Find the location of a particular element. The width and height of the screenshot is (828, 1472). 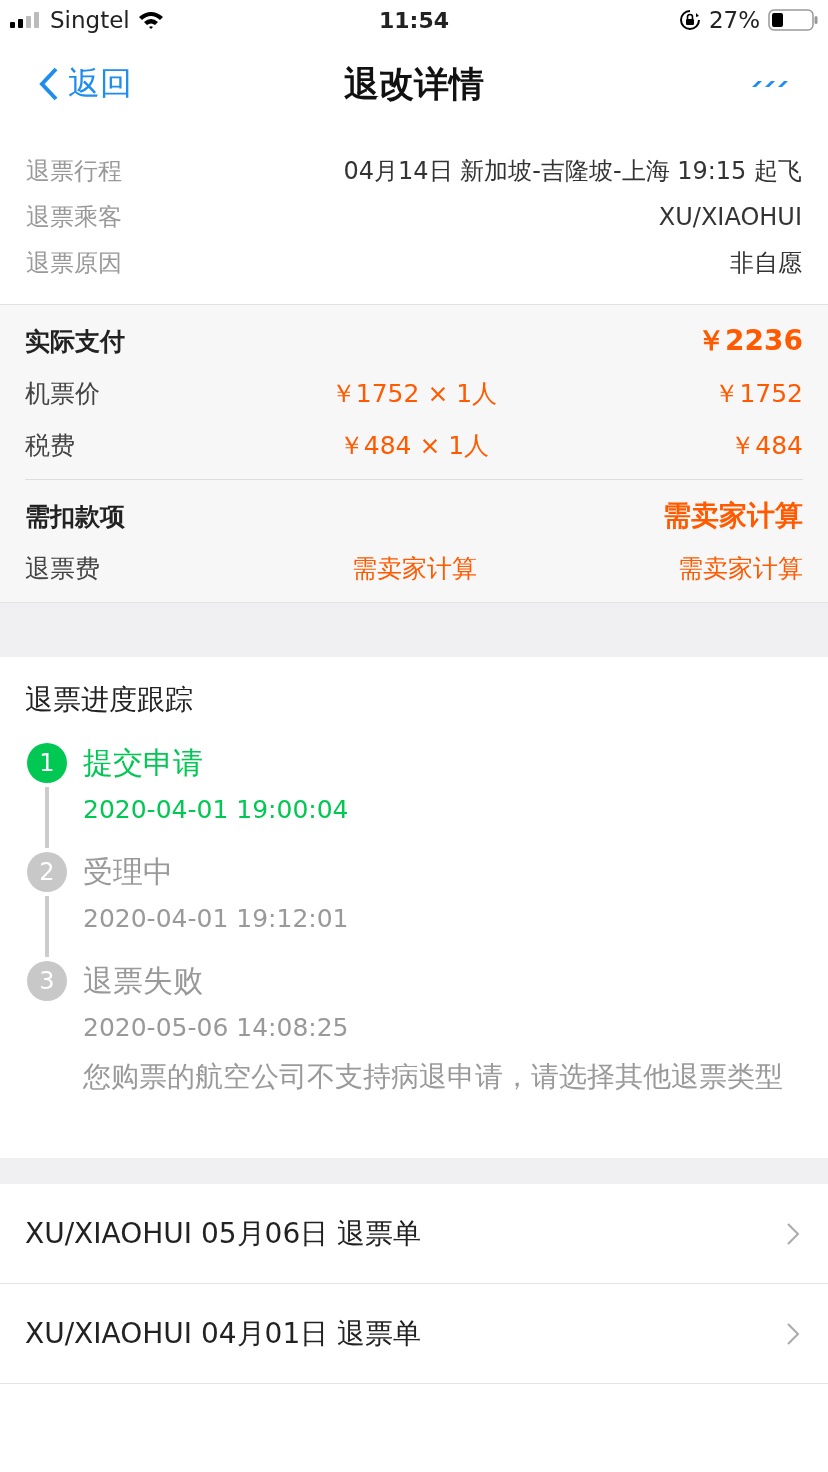

fee-amount: ￥484 is located at coordinates (766, 445).